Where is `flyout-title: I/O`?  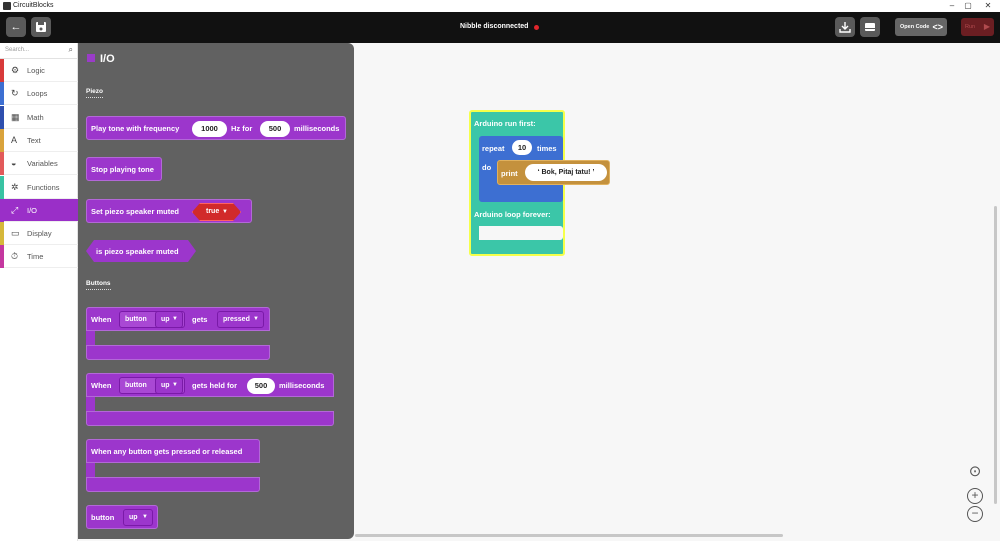
flyout-title: I/O is located at coordinates (107, 59).